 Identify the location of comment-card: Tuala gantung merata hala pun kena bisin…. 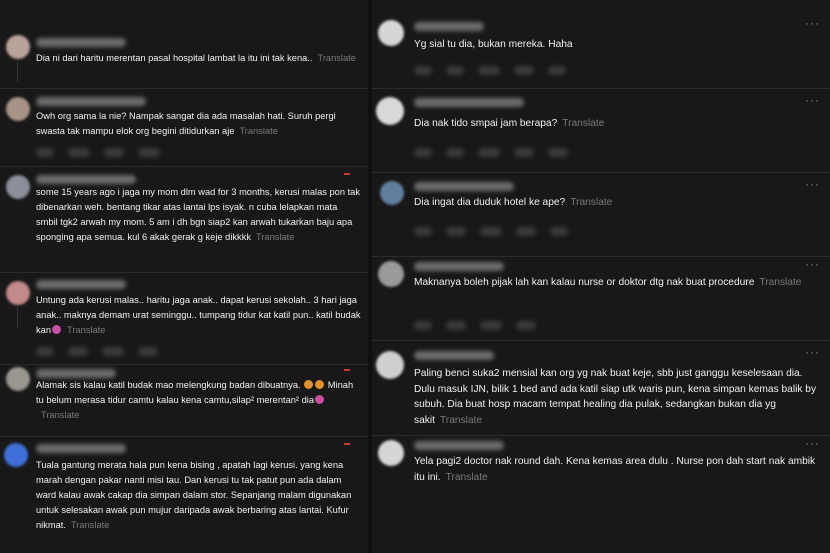
(184, 494).